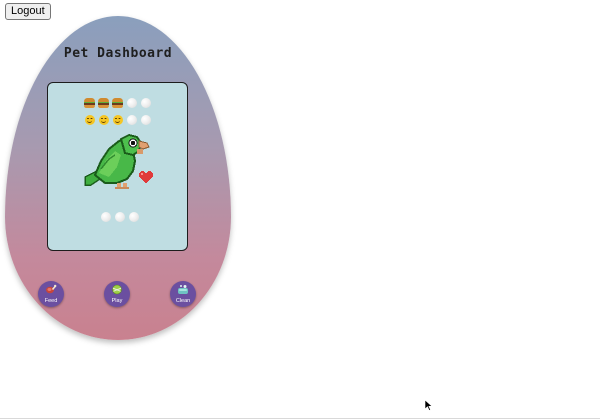 This screenshot has width=600, height=420. I want to click on soap-icon, so click(183, 289).